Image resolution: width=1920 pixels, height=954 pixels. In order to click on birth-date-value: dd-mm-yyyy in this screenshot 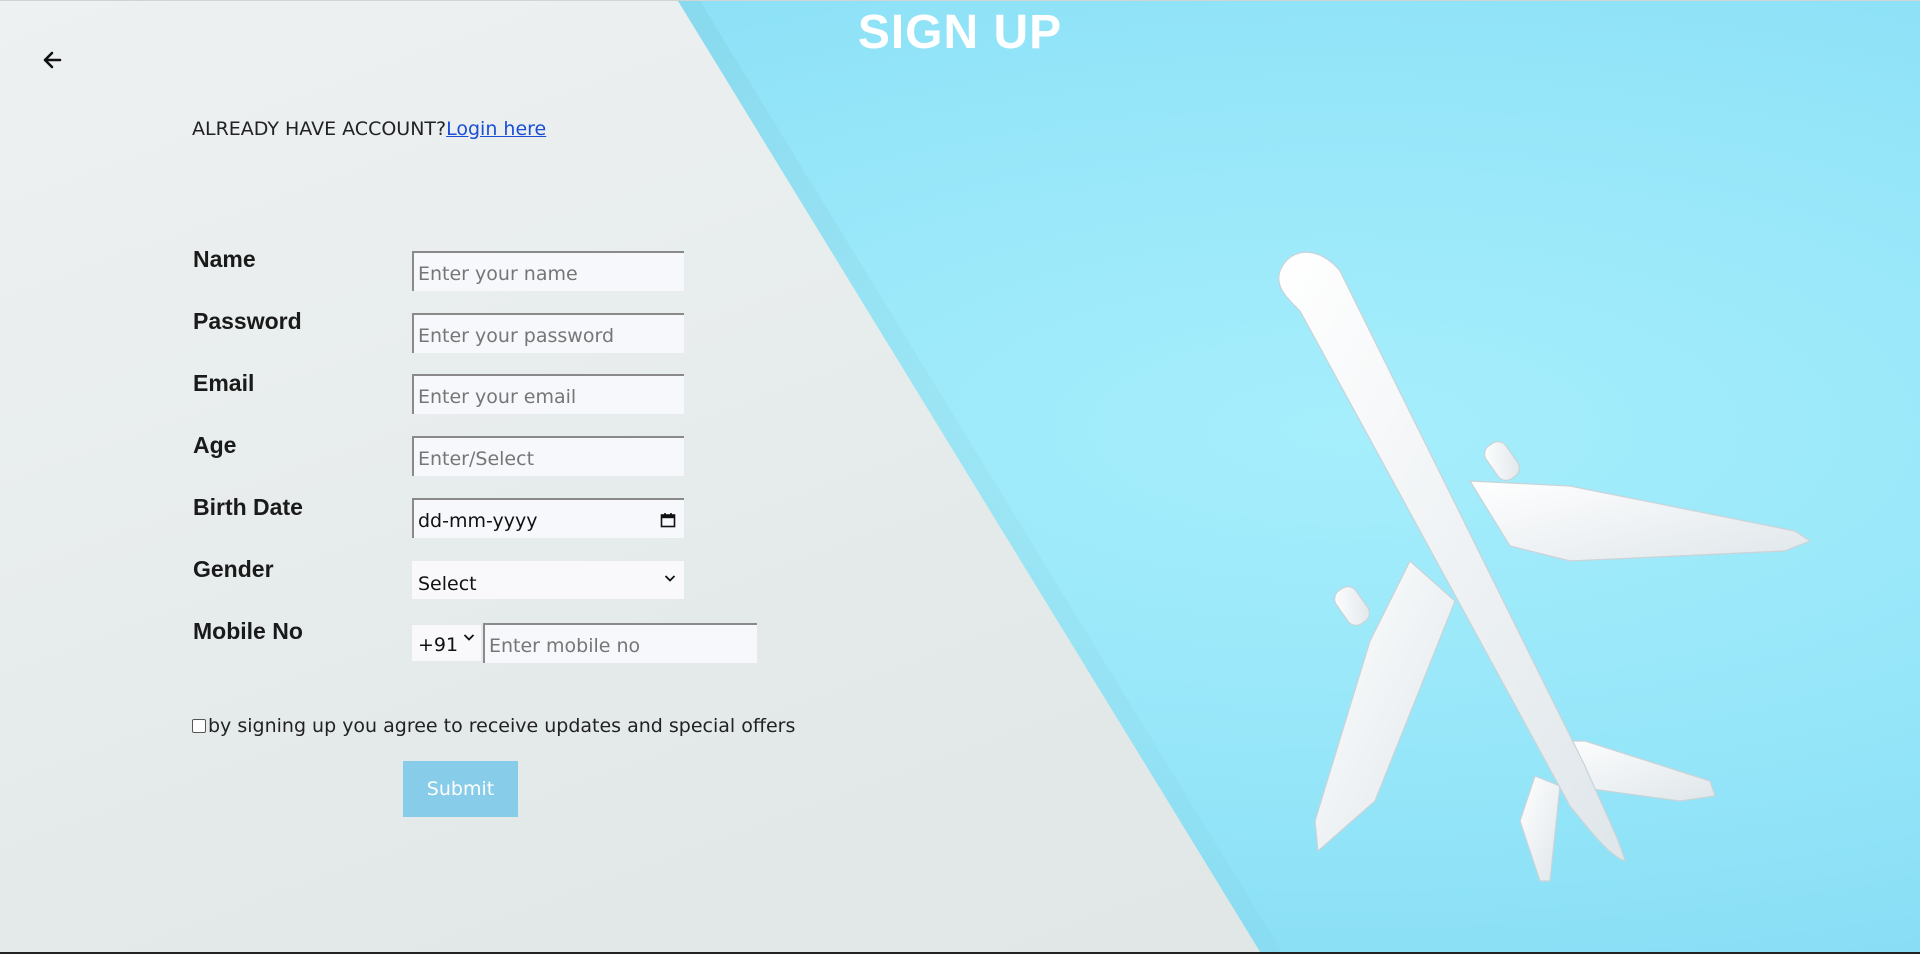, I will do `click(478, 521)`.